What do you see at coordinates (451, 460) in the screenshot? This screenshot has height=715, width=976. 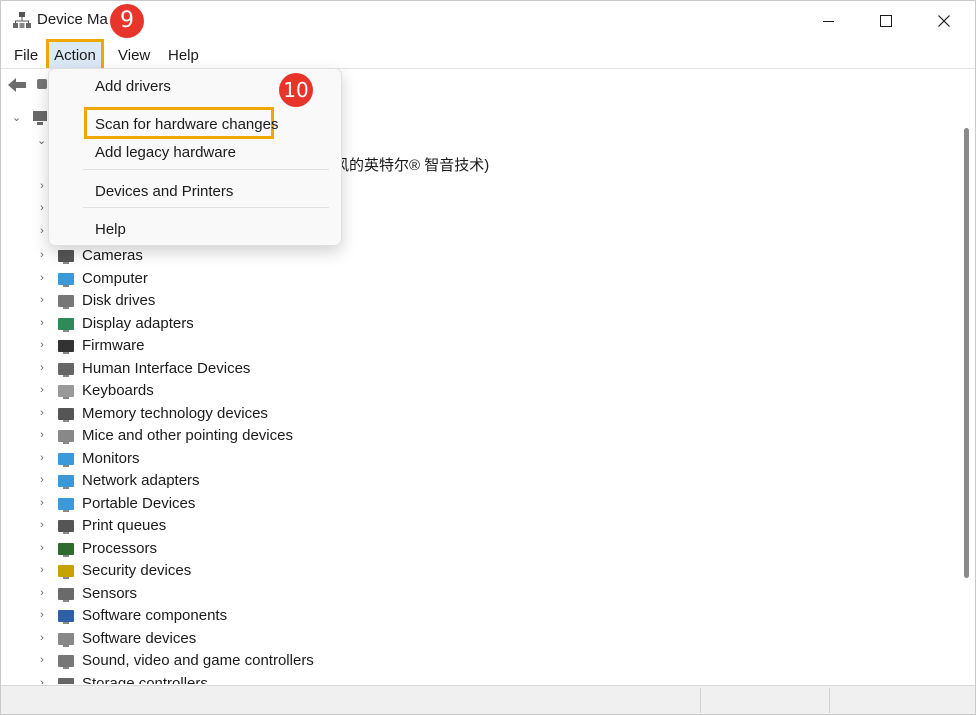 I see `tree-category-row: › Monitors` at bounding box center [451, 460].